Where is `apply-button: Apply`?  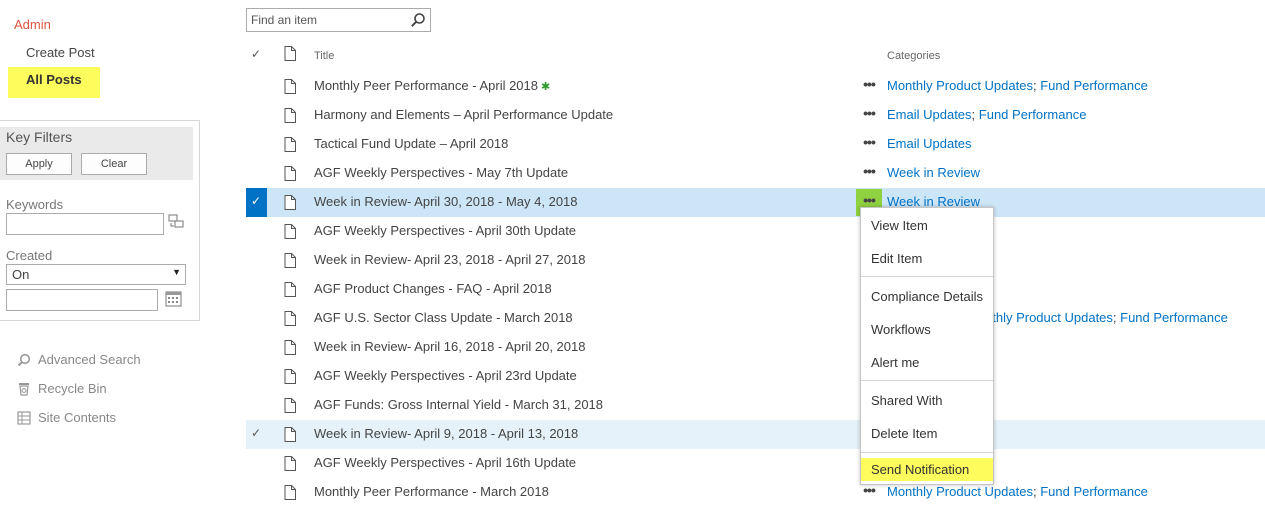
apply-button: Apply is located at coordinates (39, 164).